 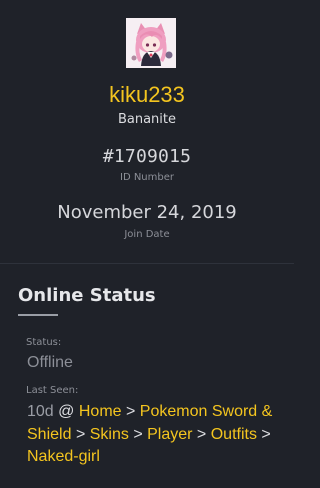 What do you see at coordinates (38, 315) in the screenshot?
I see `title-underline` at bounding box center [38, 315].